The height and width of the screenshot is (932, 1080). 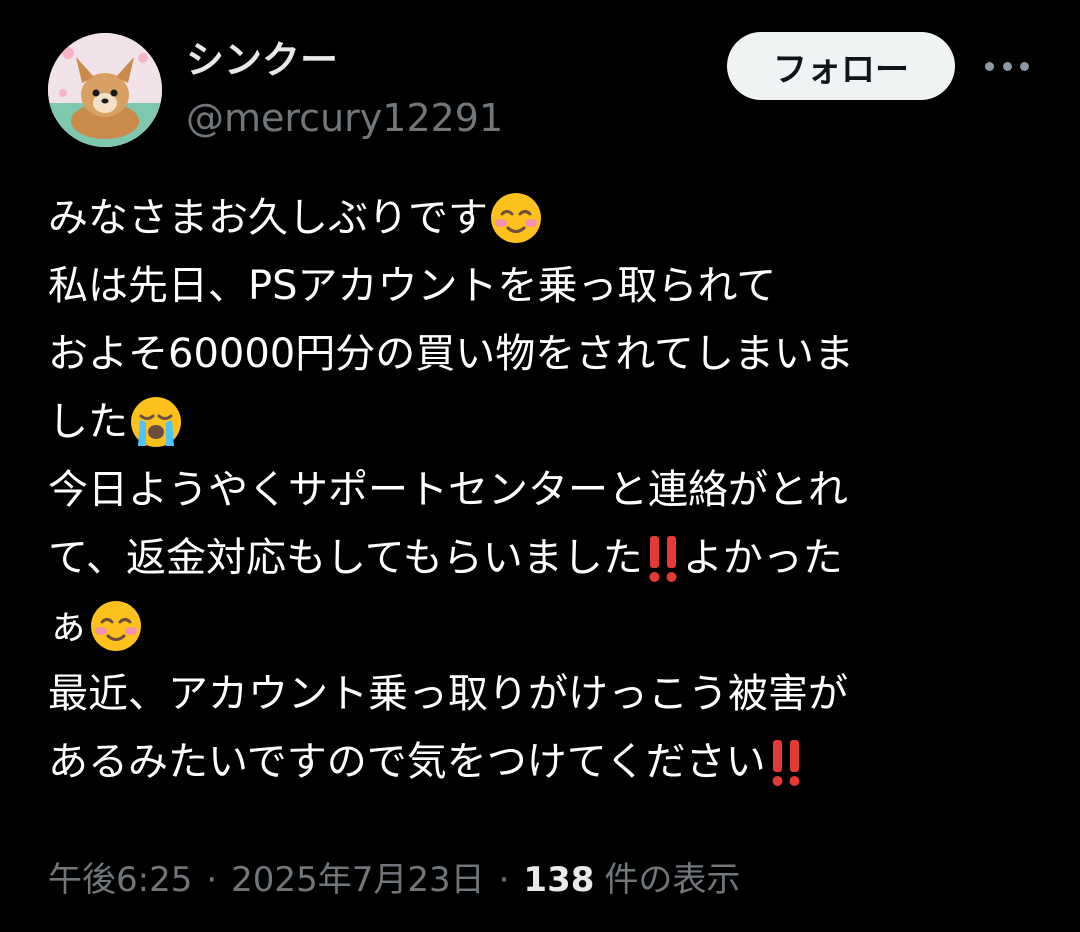 What do you see at coordinates (448, 490) in the screenshot?
I see `tweet-line-text: 今日ようやくサポートセンターと連絡がとれ` at bounding box center [448, 490].